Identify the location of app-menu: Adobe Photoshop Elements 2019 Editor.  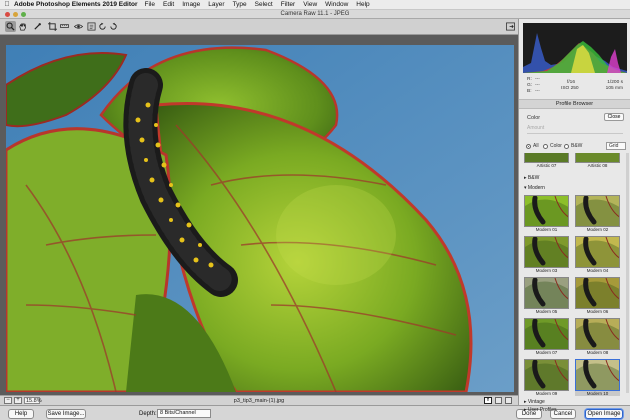
(76, 4).